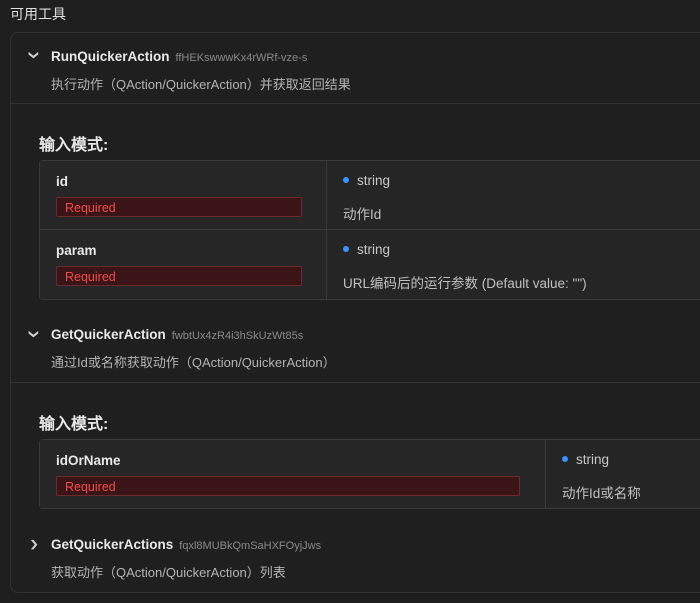 This screenshot has width=700, height=603. What do you see at coordinates (362, 214) in the screenshot?
I see `param-description: 动作Id` at bounding box center [362, 214].